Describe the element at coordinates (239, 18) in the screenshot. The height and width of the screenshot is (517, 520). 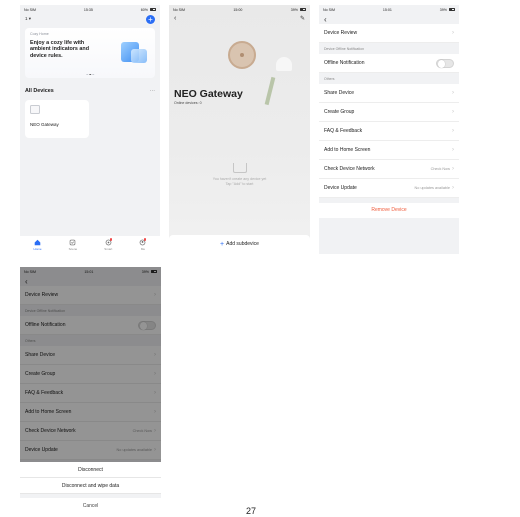
I see `gateway-nav: ‹ ✎` at that location.